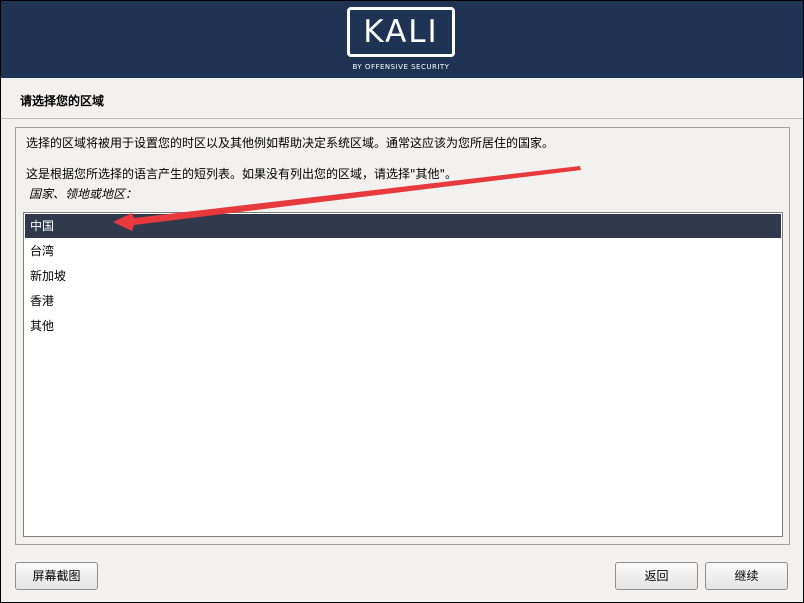 This screenshot has width=804, height=603. Describe the element at coordinates (401, 67) in the screenshot. I see `logo-subtitle: BY OFFENSIVE SECURITY` at that location.